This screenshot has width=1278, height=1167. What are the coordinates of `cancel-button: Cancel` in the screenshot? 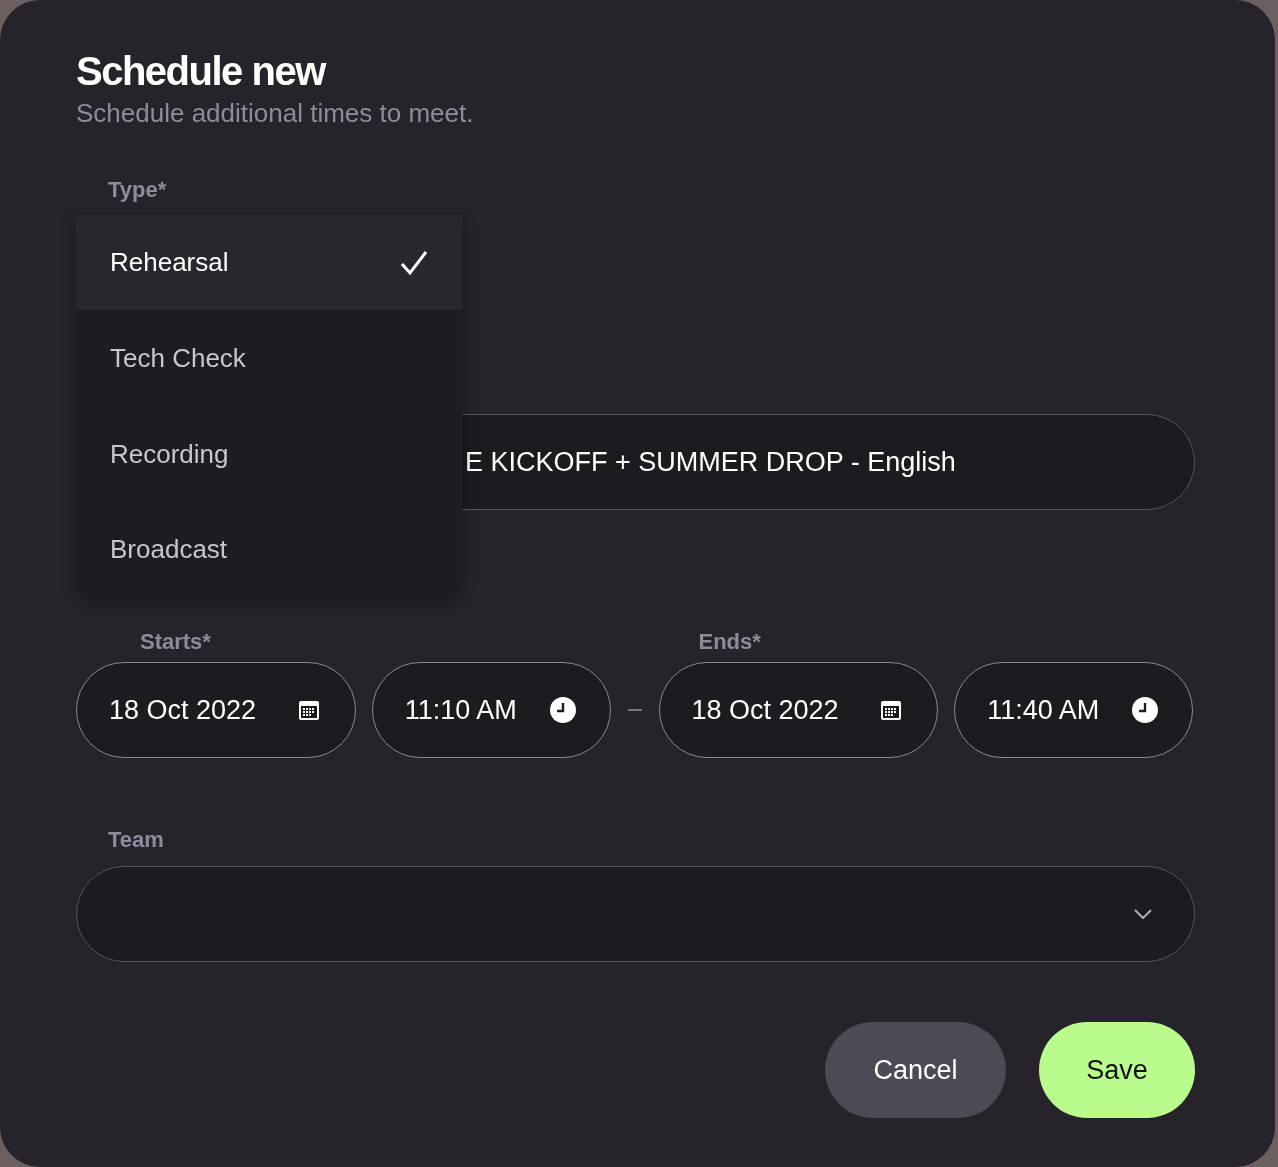 It's located at (915, 1070).